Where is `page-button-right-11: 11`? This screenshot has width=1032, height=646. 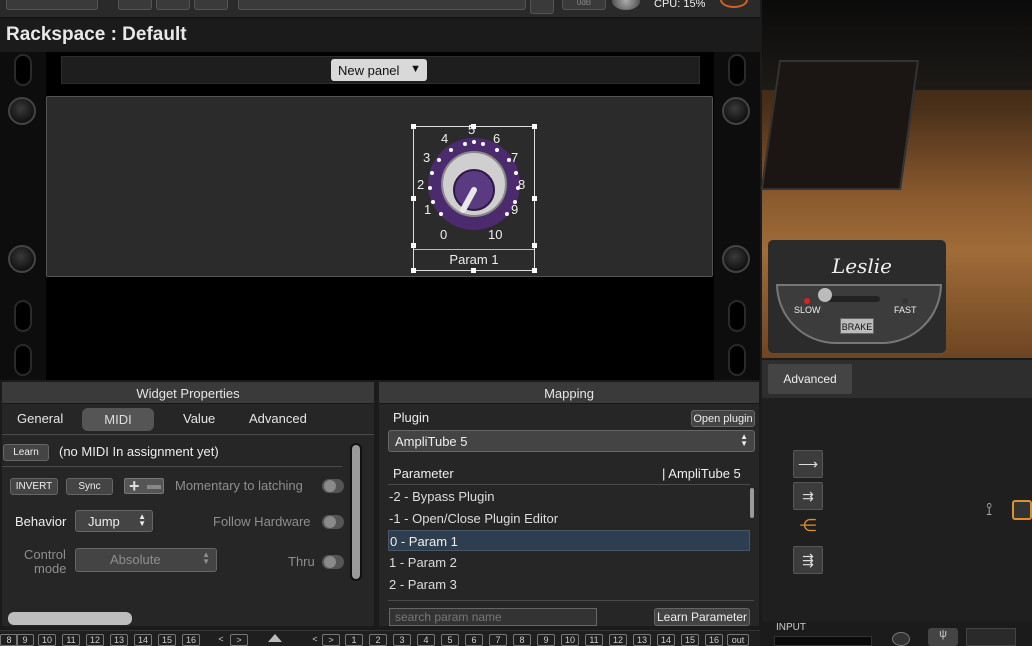
page-button-right-11: 11 is located at coordinates (594, 640).